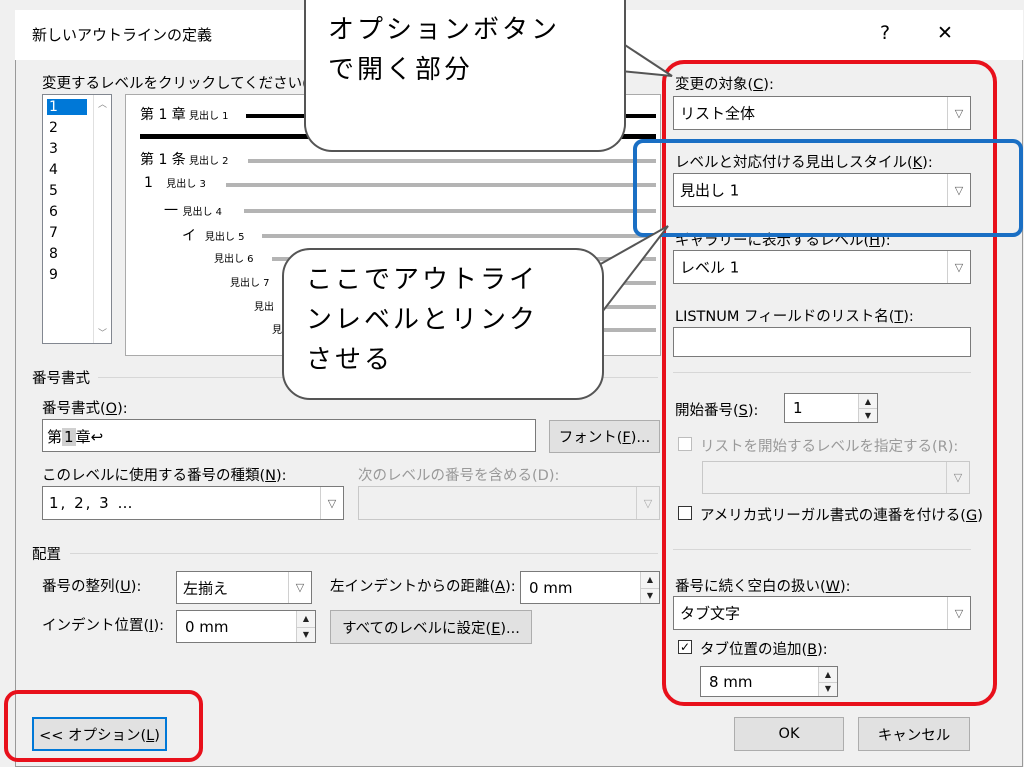 The image size is (1024, 767). Describe the element at coordinates (422, 320) in the screenshot. I see `callout-link-line: ンレベルとリンク` at that location.